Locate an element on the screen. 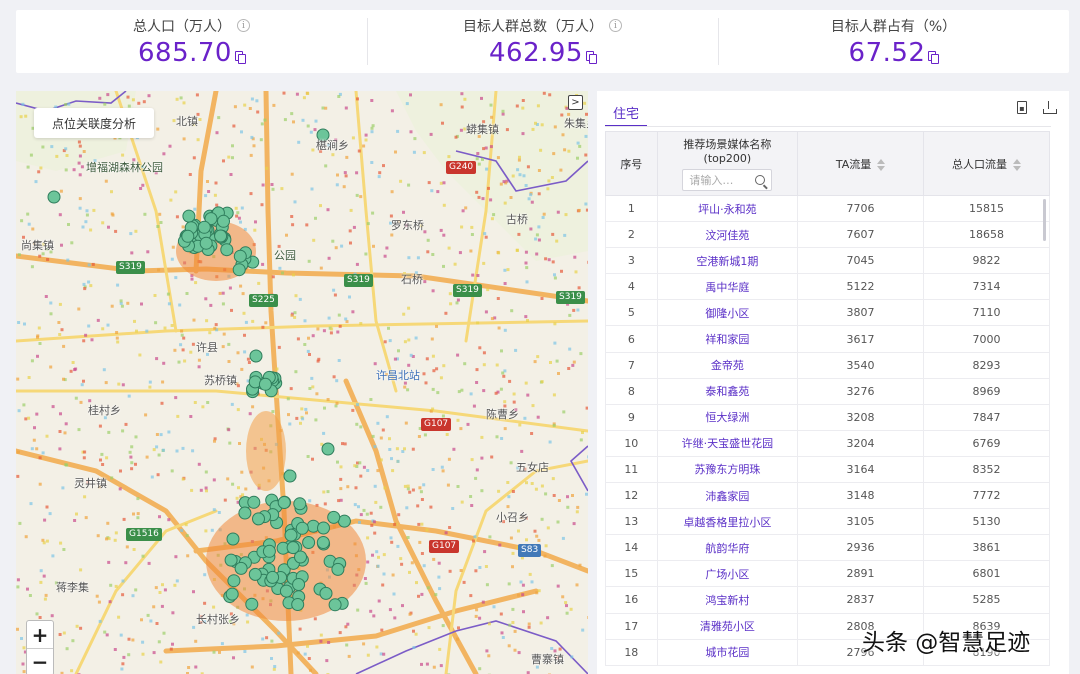 This screenshot has width=1080, height=674. row-media-name: 鸿宝新村 is located at coordinates (727, 600).